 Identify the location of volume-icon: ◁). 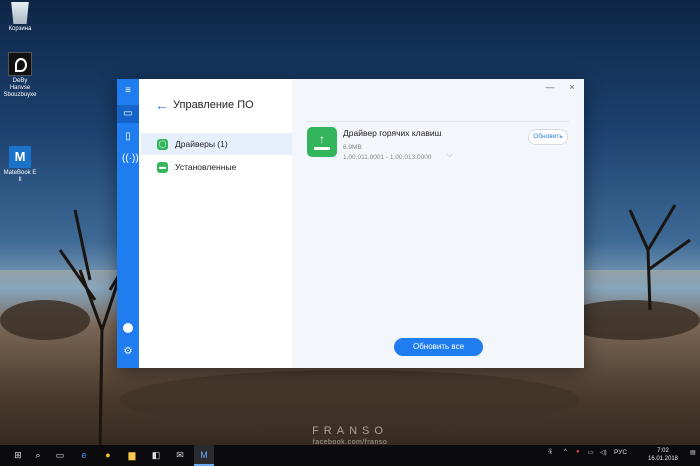
(603, 452).